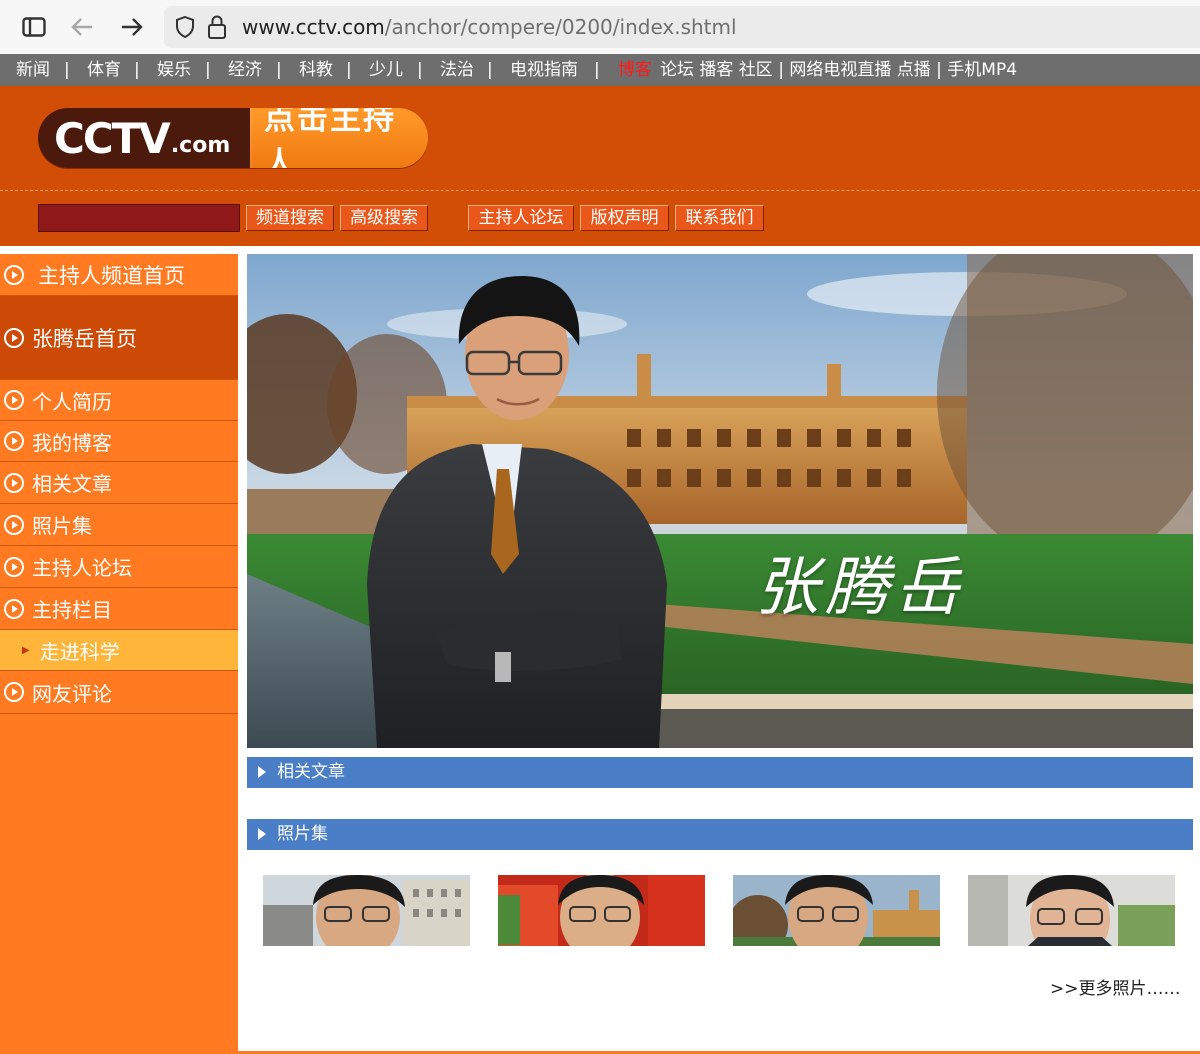  I want to click on sidebar-item-comments: 网友评论, so click(119, 692).